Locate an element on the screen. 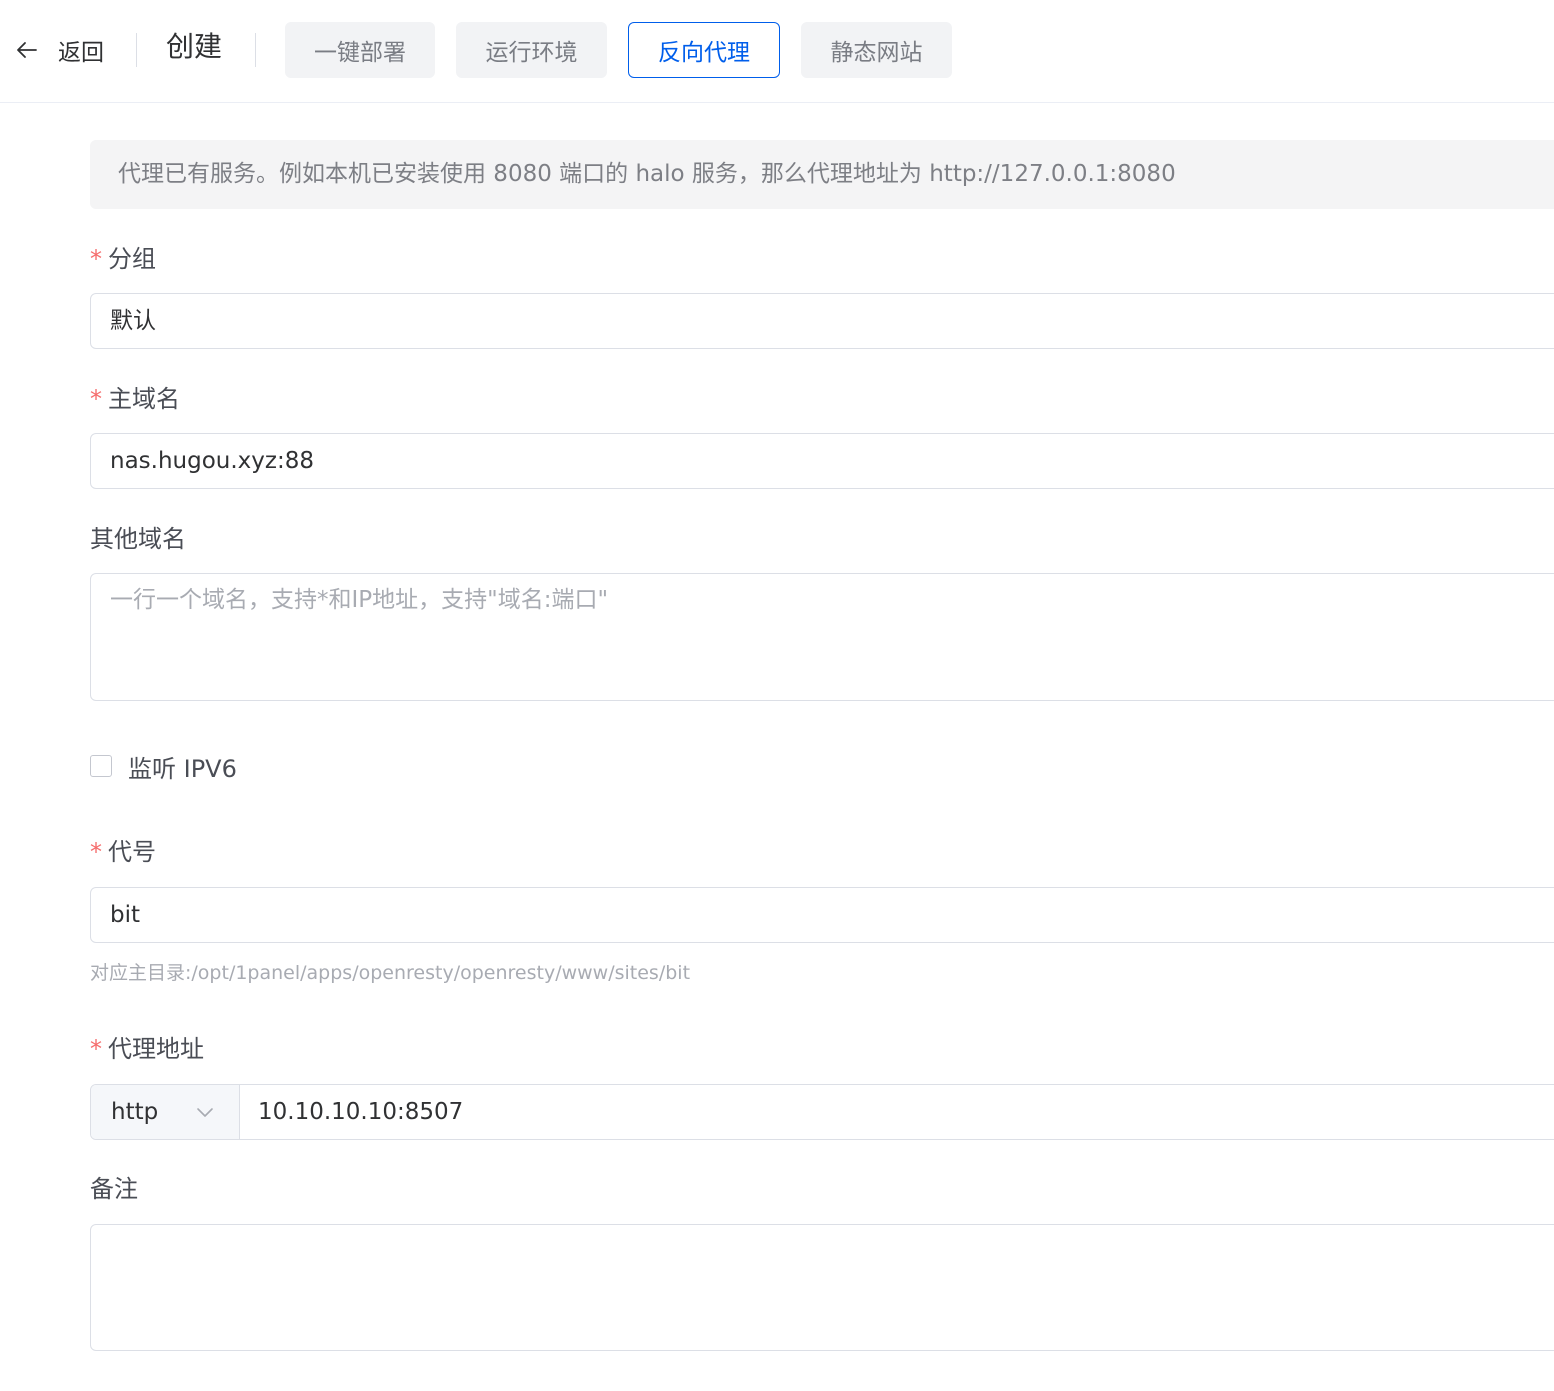 The image size is (1554, 1391). arrow-left-icon is located at coordinates (27, 50).